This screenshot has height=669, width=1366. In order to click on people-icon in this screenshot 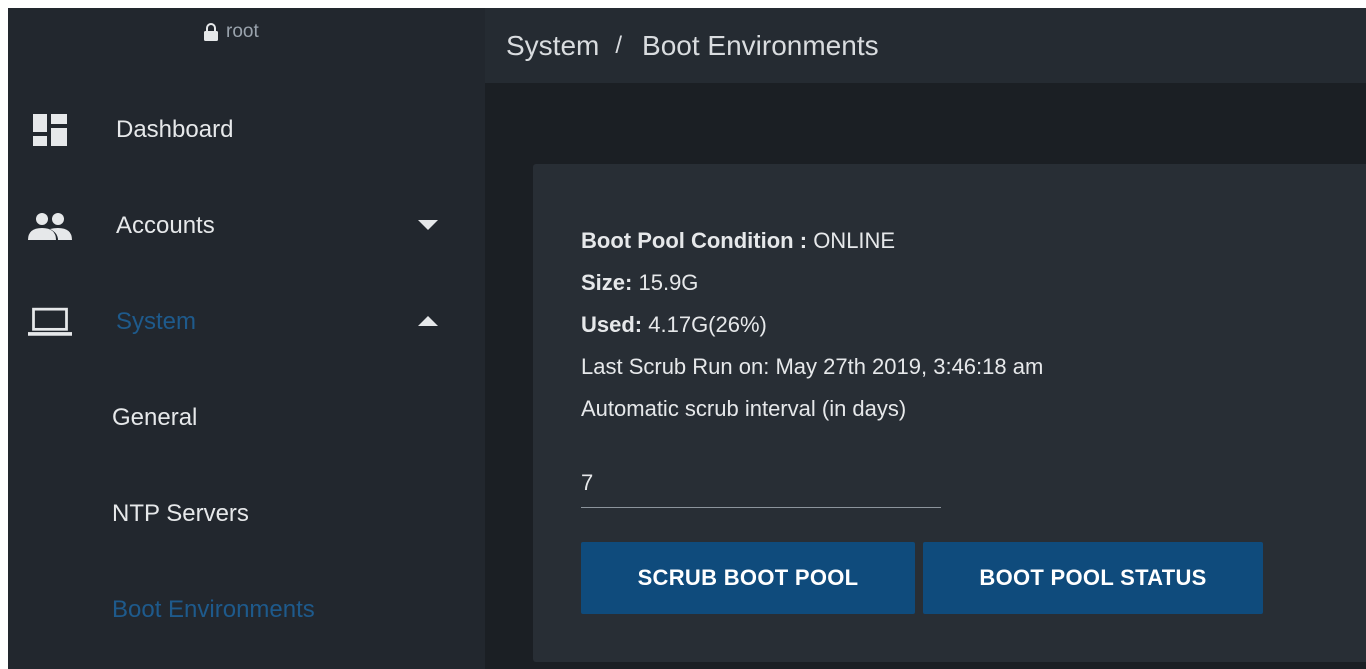, I will do `click(50, 226)`.